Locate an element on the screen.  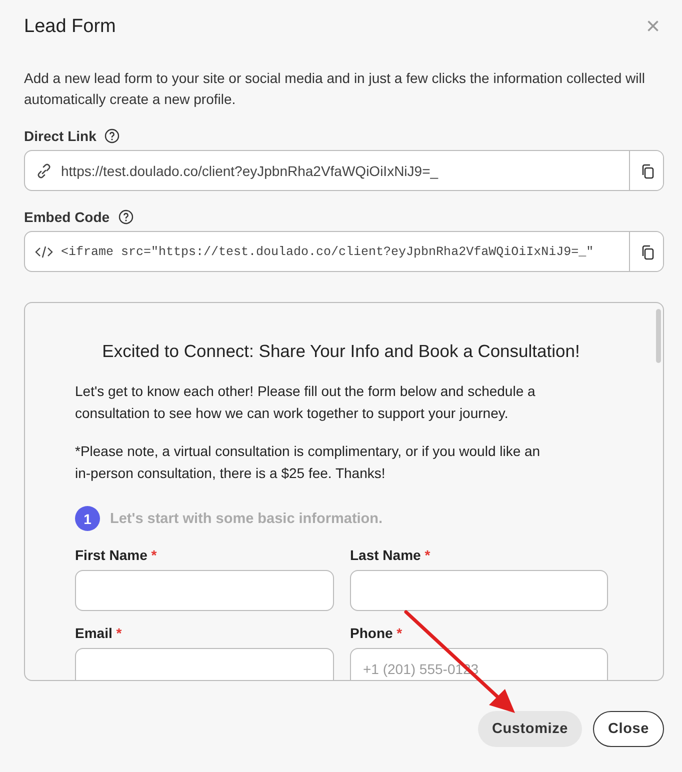
direct-link-field: https://test.doulado.co/client?eyJpbnRha2VfaWQiOiIxNiJ9=_ is located at coordinates (344, 170).